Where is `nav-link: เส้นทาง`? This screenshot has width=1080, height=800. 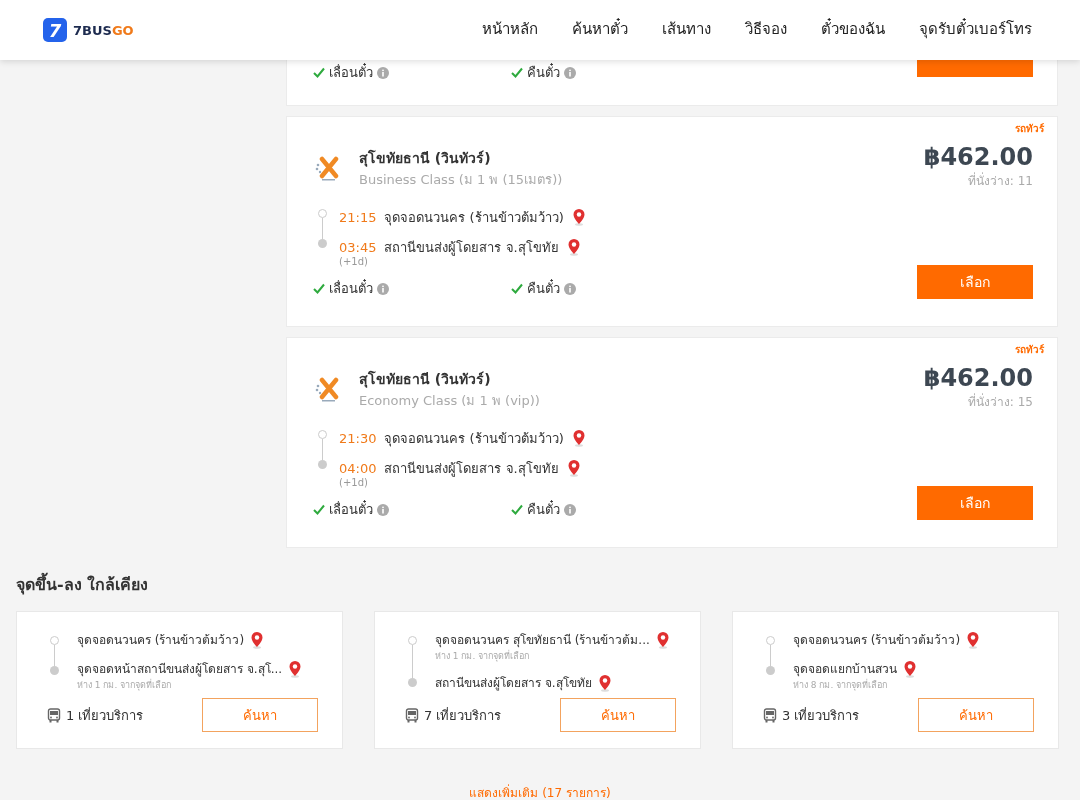 nav-link: เส้นทาง is located at coordinates (686, 30).